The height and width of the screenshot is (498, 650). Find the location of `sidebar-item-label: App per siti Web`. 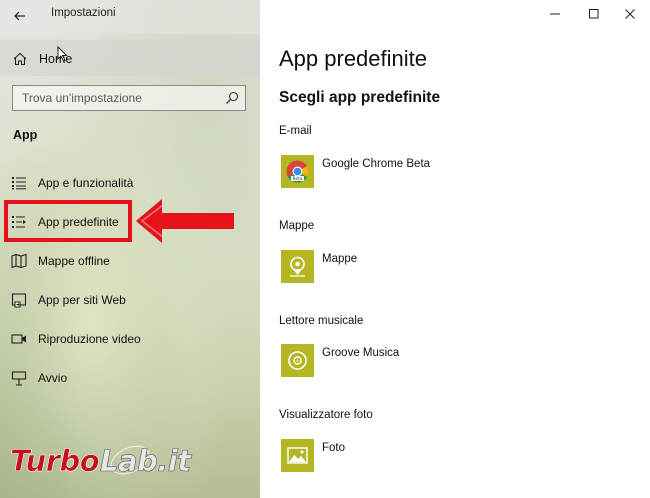

sidebar-item-label: App per siti Web is located at coordinates (82, 300).